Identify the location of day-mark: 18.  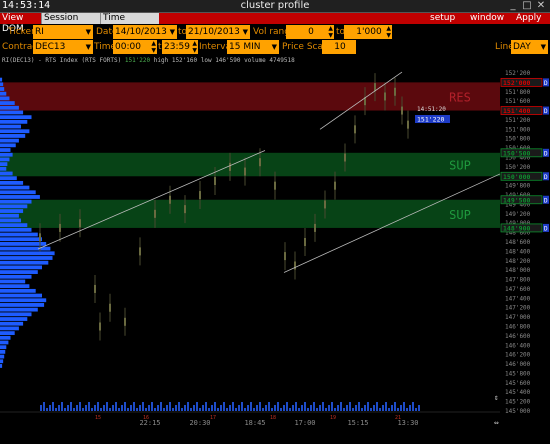
(273, 418).